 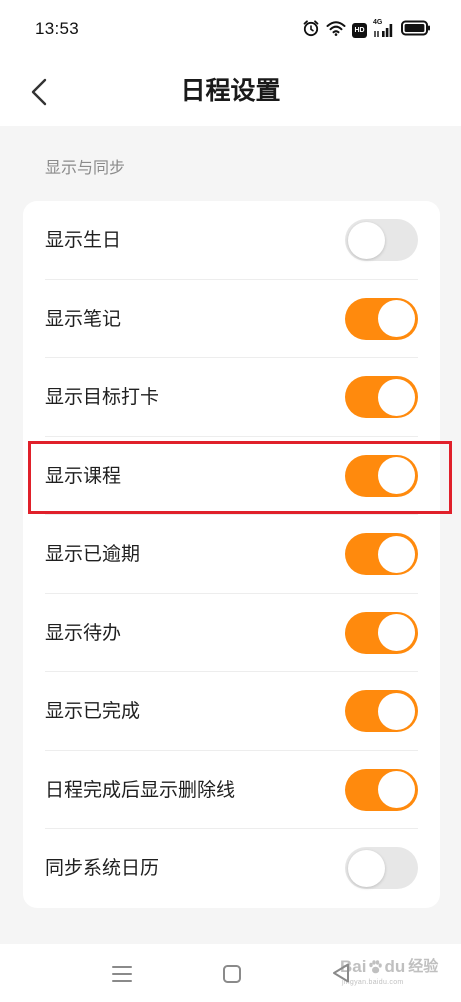 What do you see at coordinates (341, 973) in the screenshot?
I see `back-triangle-icon` at bounding box center [341, 973].